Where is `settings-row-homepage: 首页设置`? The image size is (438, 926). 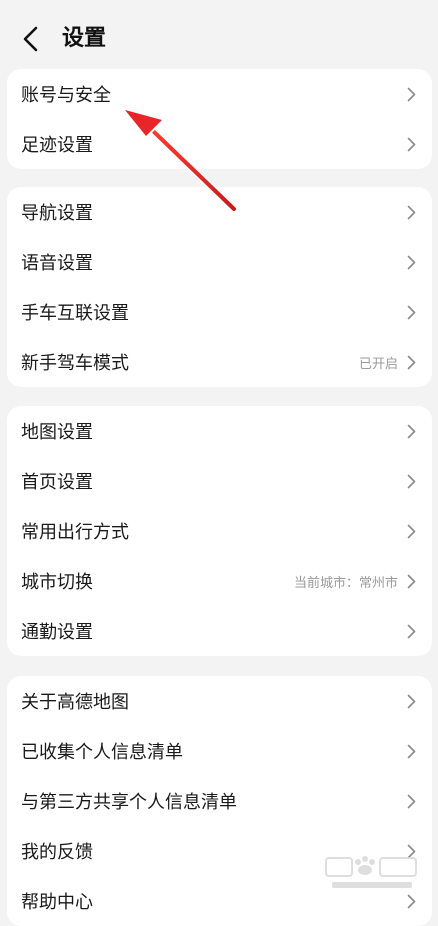 settings-row-homepage: 首页设置 is located at coordinates (219, 481).